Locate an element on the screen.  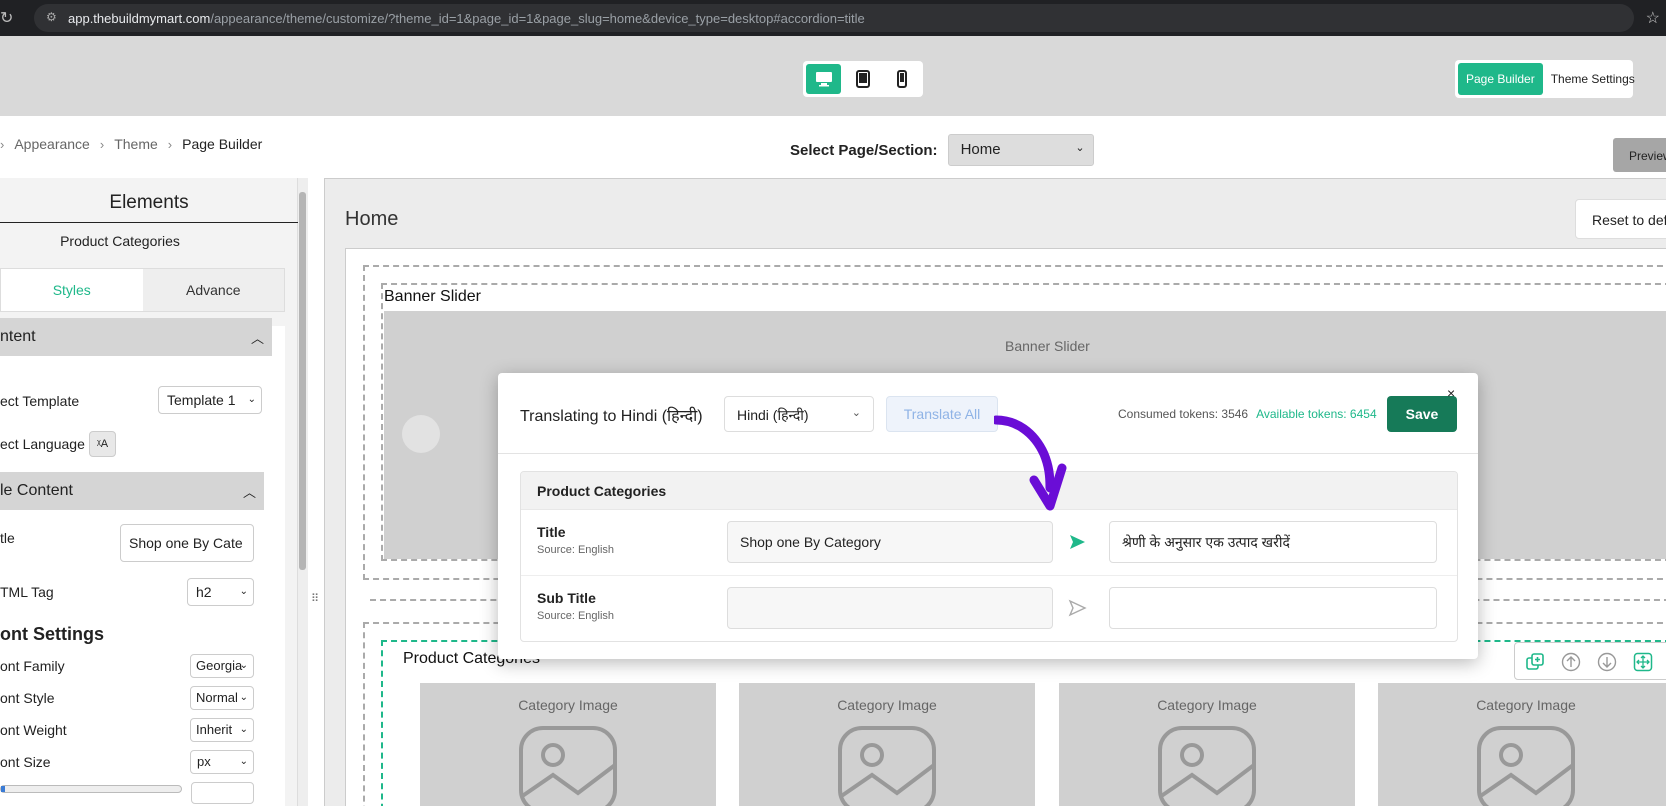
tablet-icon is located at coordinates (862, 79).